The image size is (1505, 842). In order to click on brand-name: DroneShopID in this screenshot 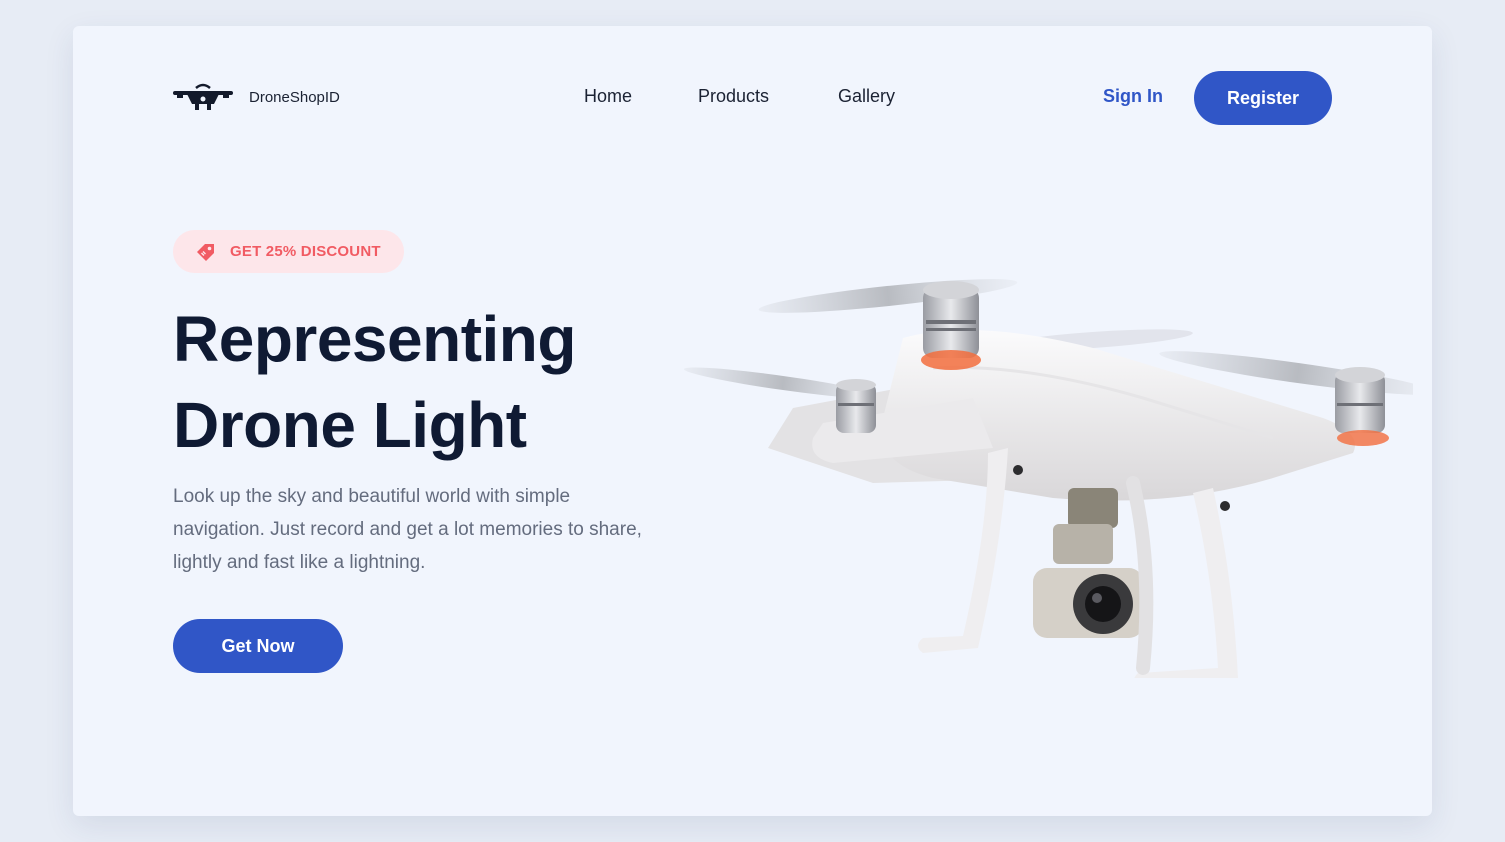, I will do `click(294, 97)`.